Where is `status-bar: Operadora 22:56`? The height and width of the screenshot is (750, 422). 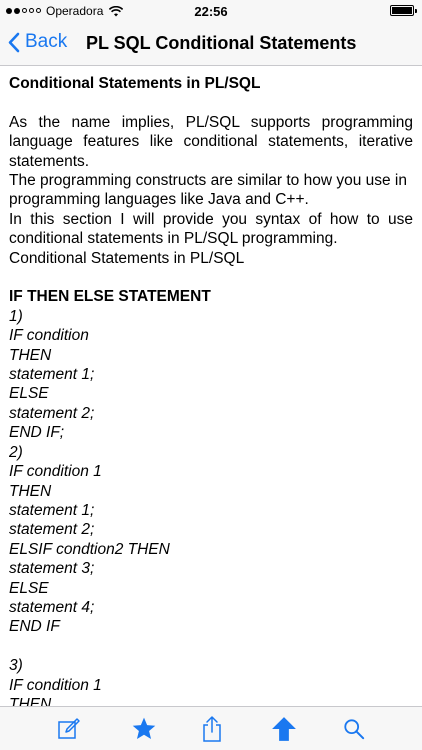
status-bar: Operadora 22:56 is located at coordinates (211, 11).